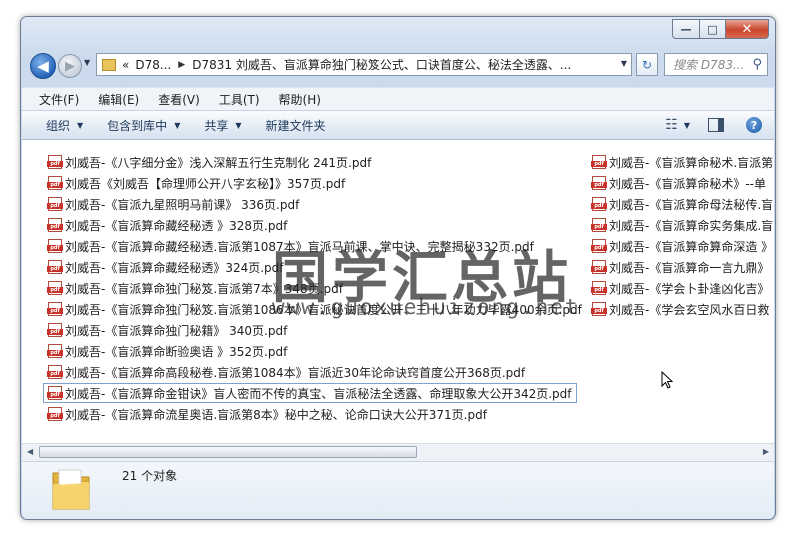 The width and height of the screenshot is (795, 538). What do you see at coordinates (754, 125) in the screenshot?
I see `help-icon: ?` at bounding box center [754, 125].